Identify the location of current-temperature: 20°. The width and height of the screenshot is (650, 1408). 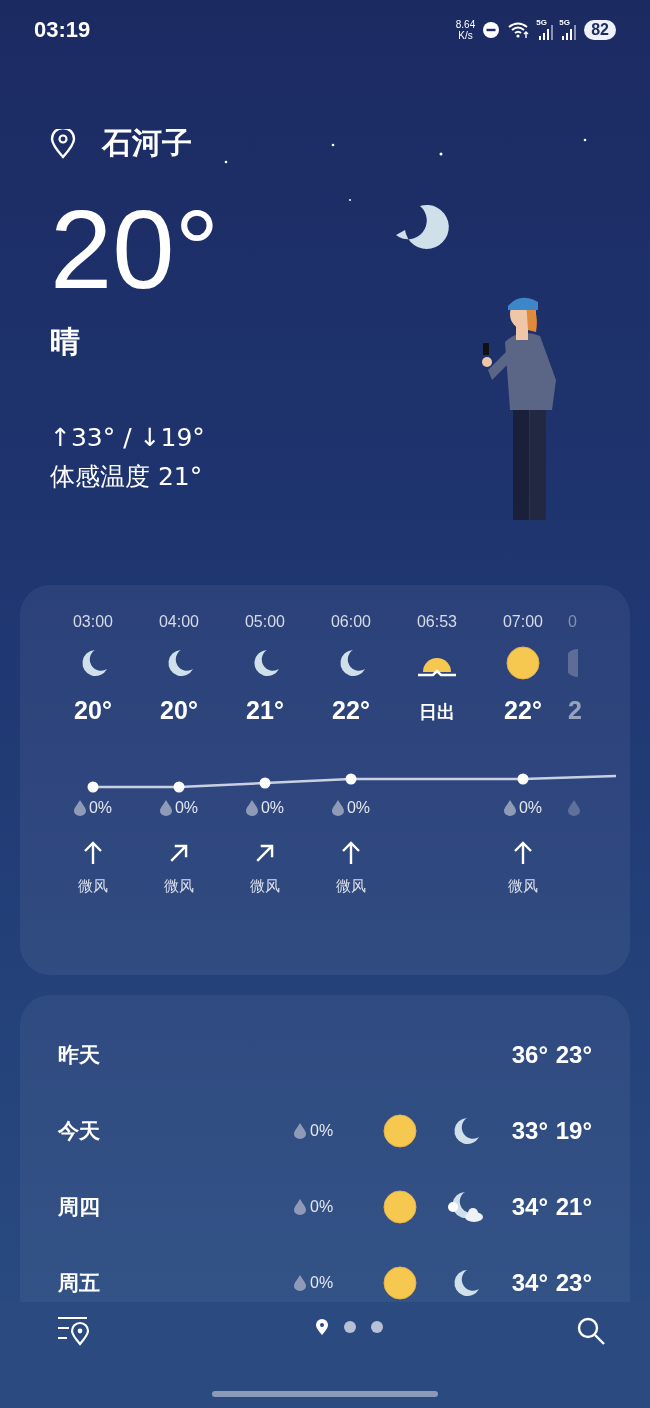
(135, 250).